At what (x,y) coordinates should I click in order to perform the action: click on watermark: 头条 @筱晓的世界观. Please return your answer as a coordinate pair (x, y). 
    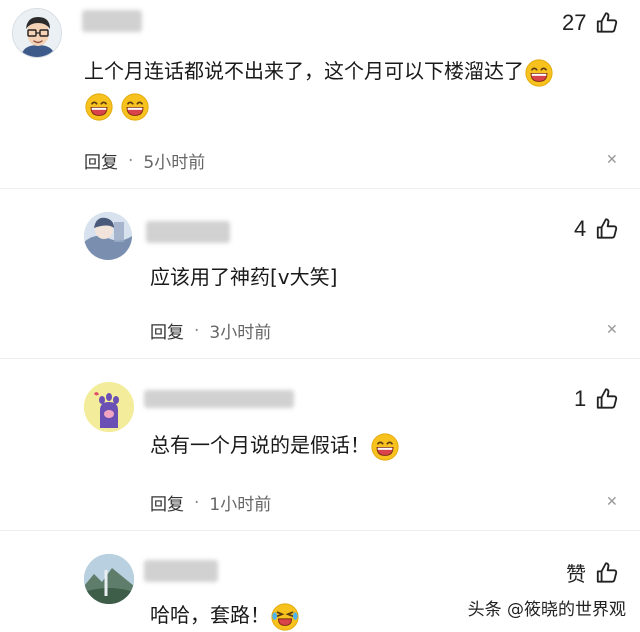
    Looking at the image, I should click on (546, 610).